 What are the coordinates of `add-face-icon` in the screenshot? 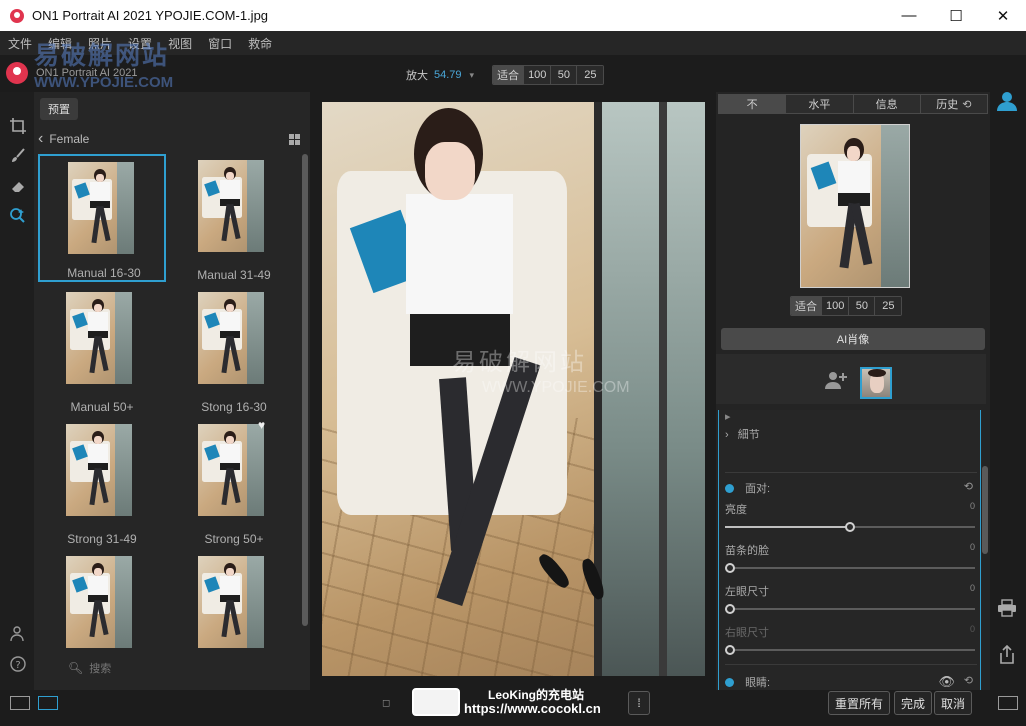 It's located at (835, 379).